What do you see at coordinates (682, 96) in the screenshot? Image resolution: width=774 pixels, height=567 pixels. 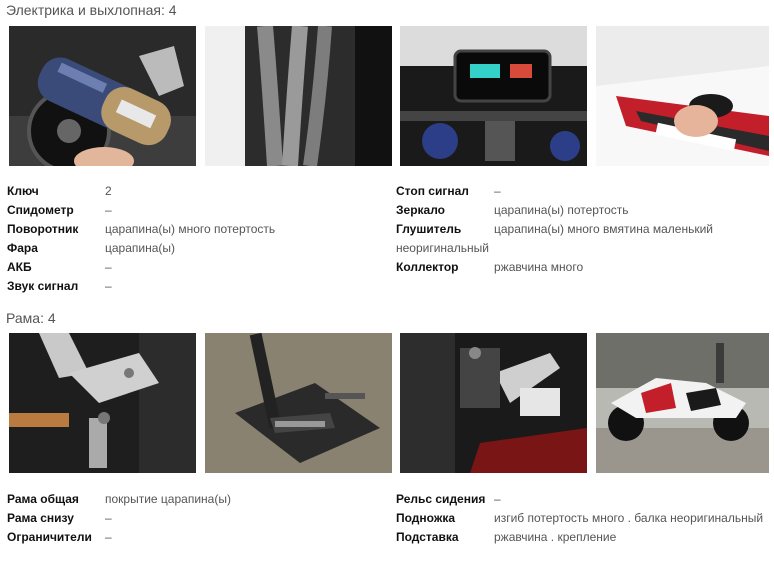 I see `turn-signal-photo` at bounding box center [682, 96].